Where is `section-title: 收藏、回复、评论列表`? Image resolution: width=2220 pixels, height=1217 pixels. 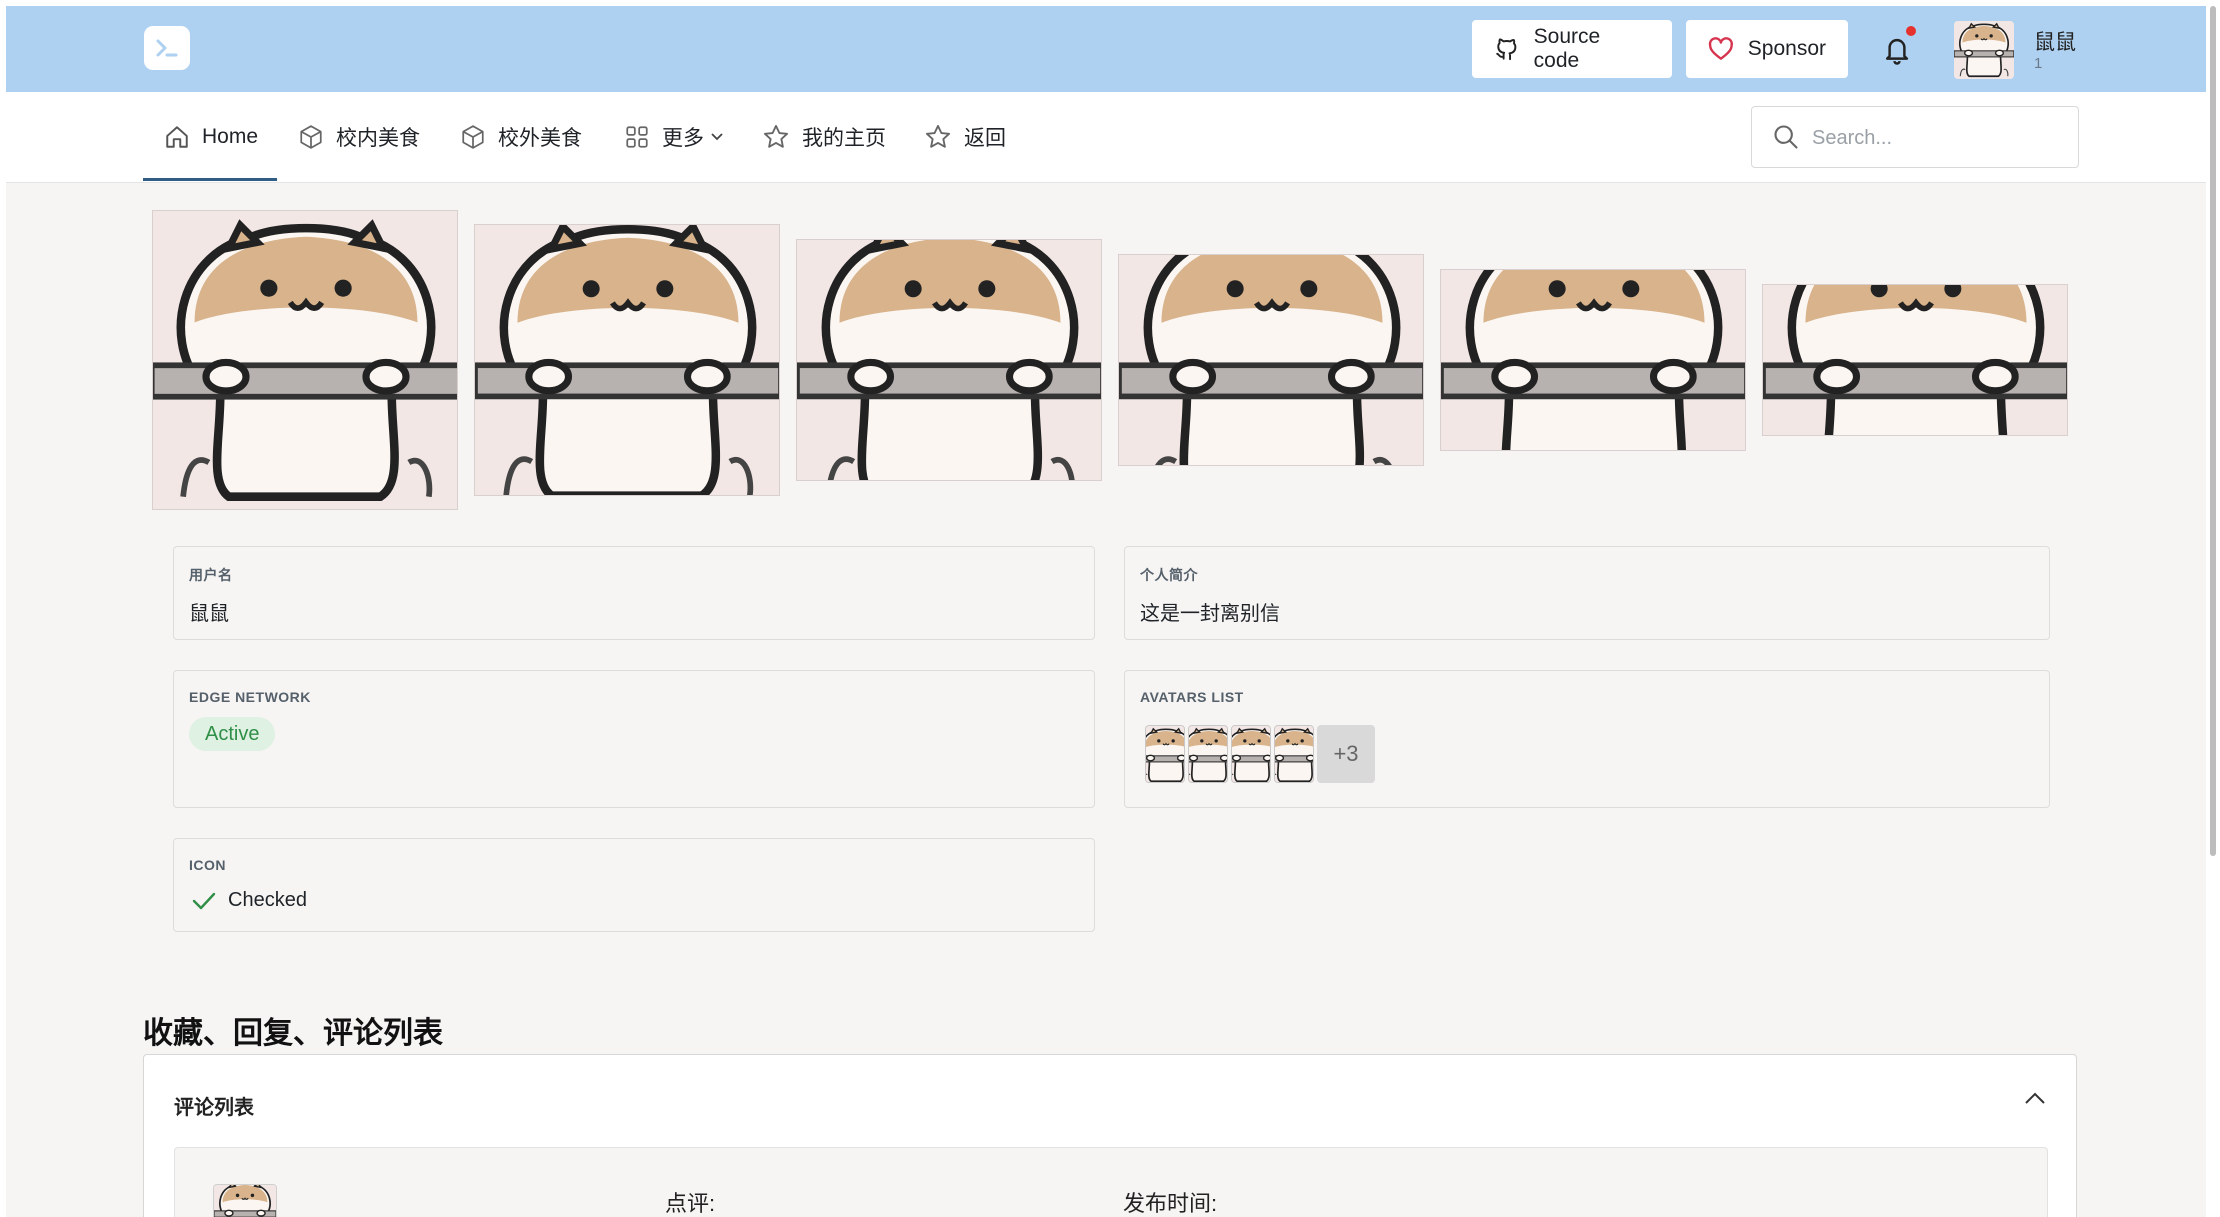
section-title: 收藏、回复、评论列表 is located at coordinates (293, 1033).